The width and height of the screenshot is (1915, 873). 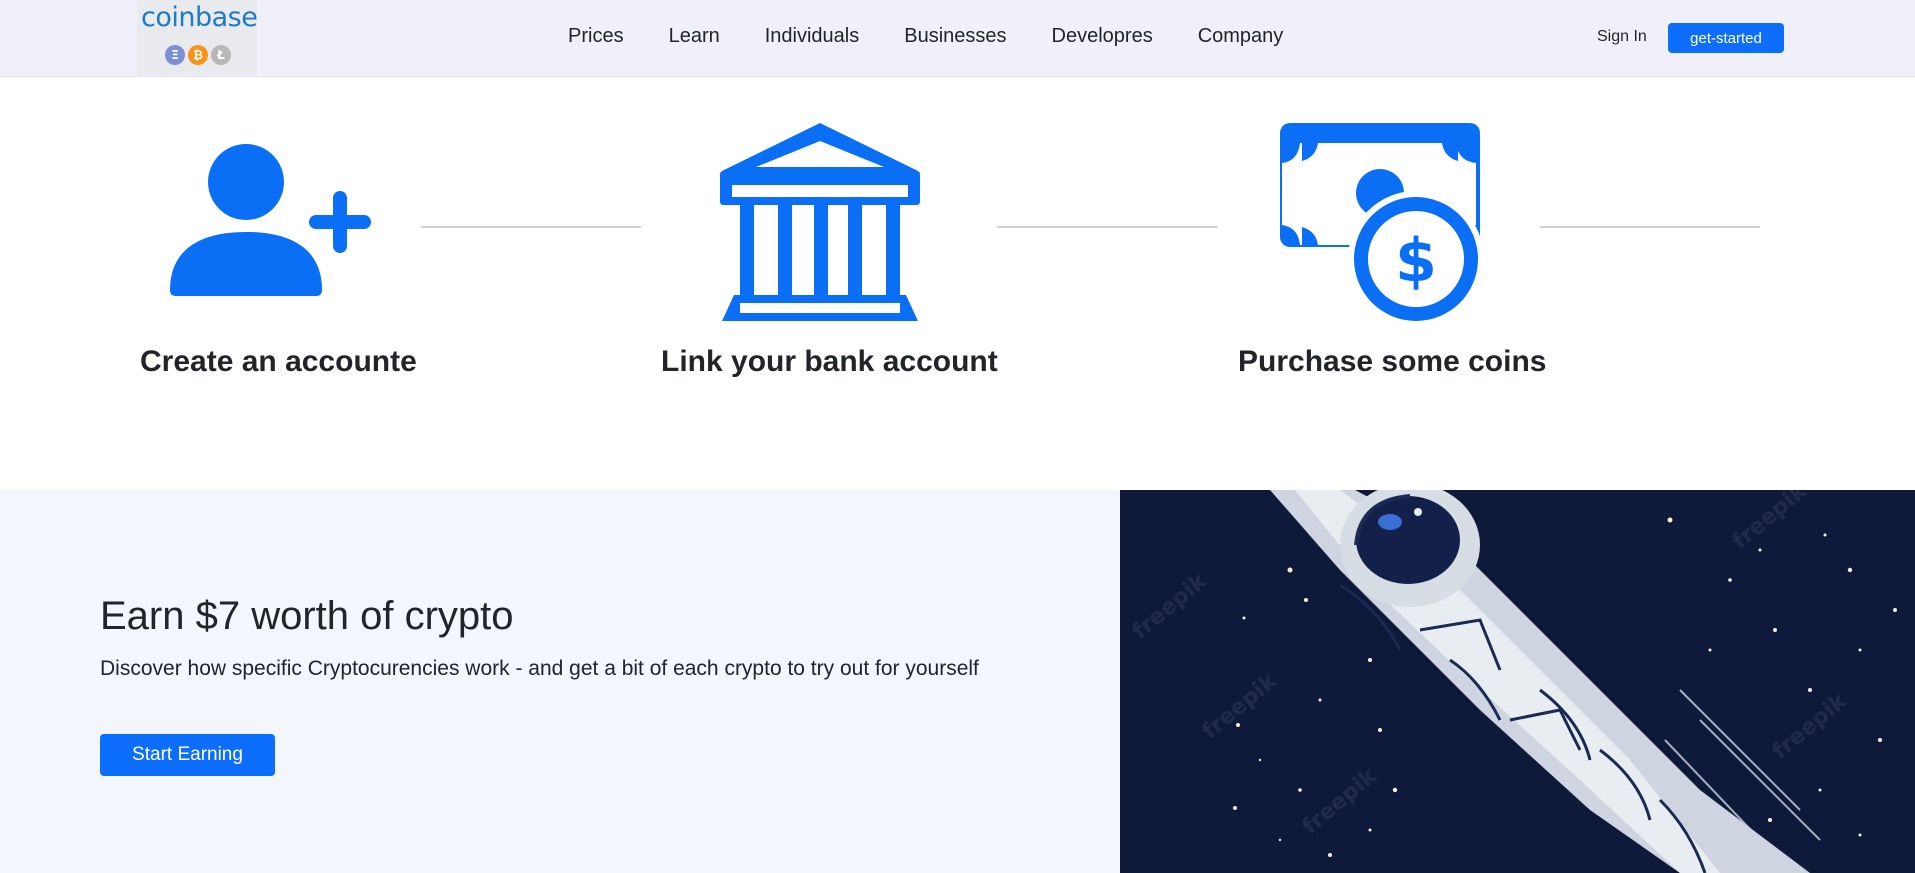 I want to click on start-earning-button: Start Earning, so click(x=187, y=755).